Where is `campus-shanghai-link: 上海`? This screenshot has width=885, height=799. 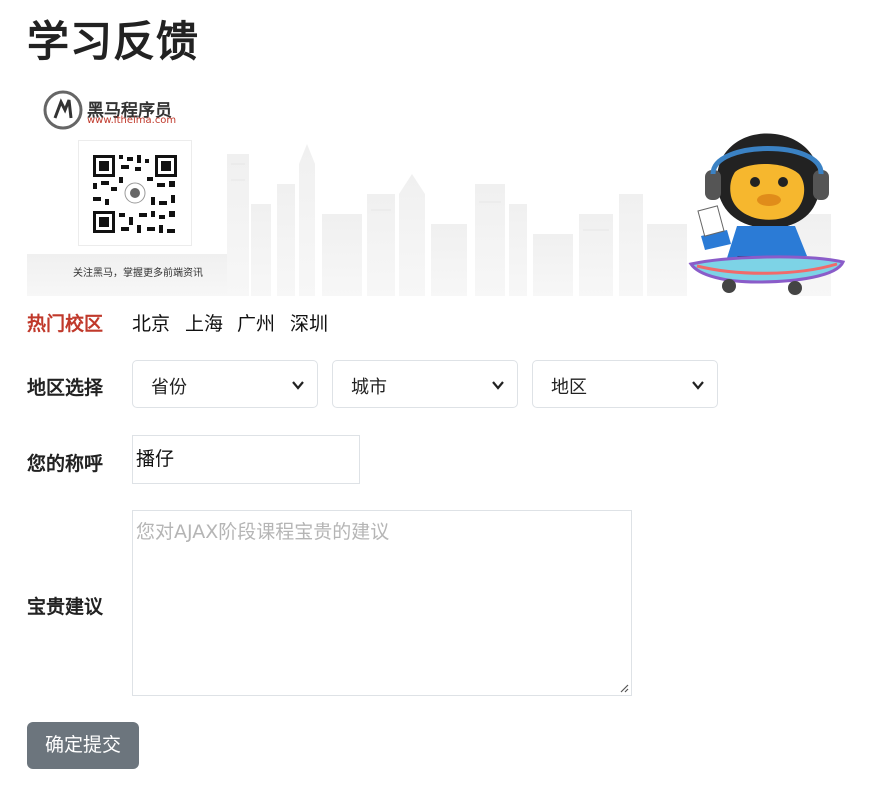 campus-shanghai-link: 上海 is located at coordinates (204, 322).